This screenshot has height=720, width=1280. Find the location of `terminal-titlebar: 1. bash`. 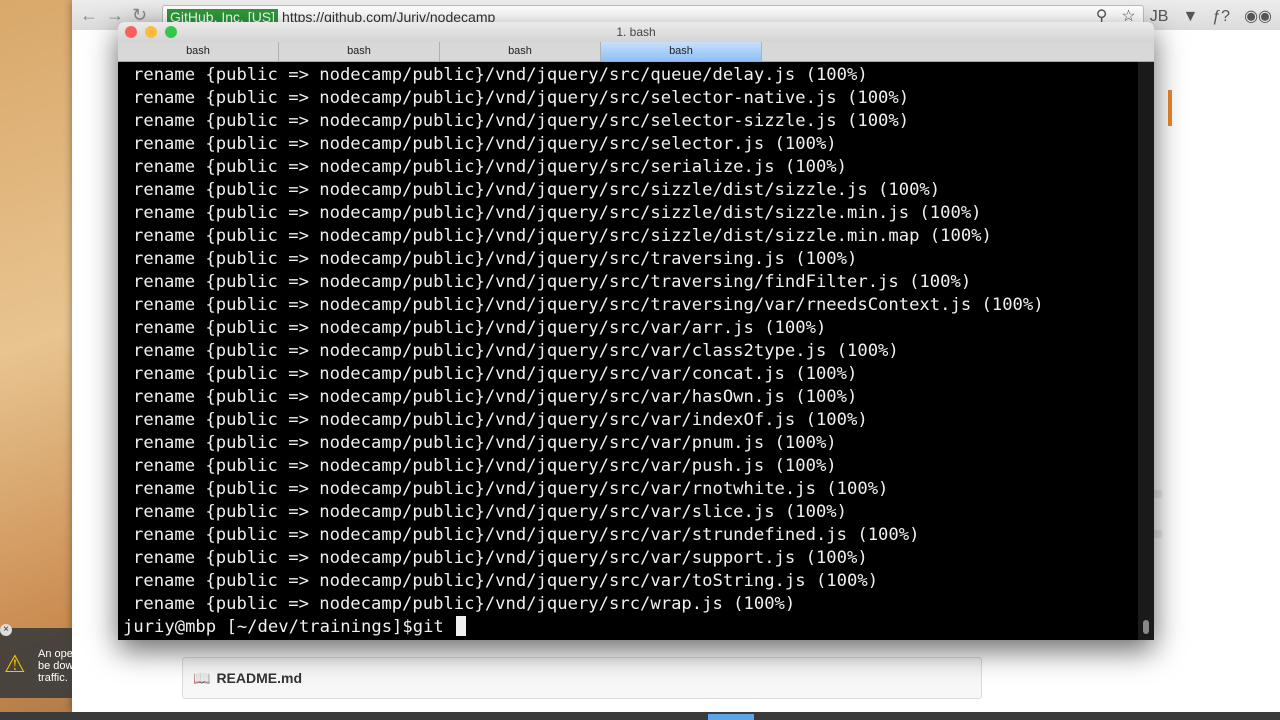

terminal-titlebar: 1. bash is located at coordinates (636, 32).